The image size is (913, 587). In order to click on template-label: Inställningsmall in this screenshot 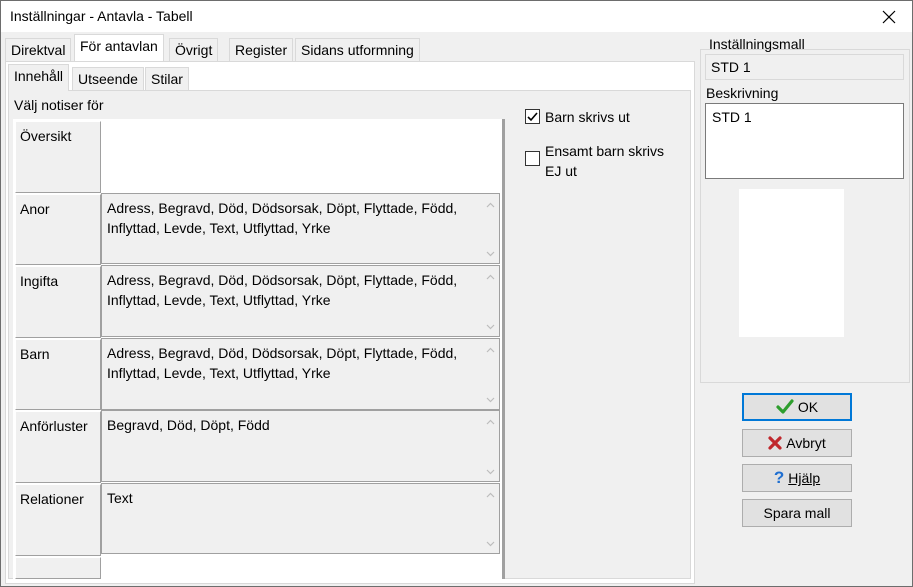, I will do `click(757, 44)`.